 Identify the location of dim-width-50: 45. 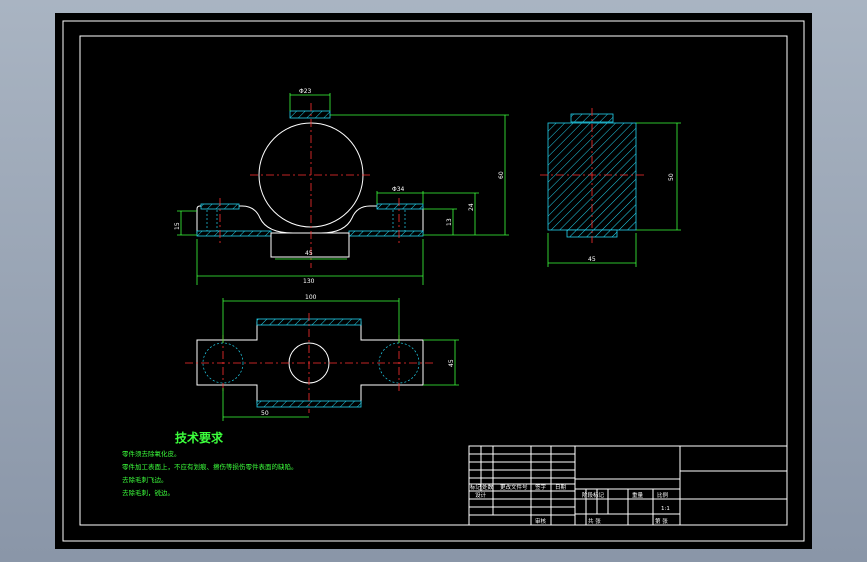
(451, 363).